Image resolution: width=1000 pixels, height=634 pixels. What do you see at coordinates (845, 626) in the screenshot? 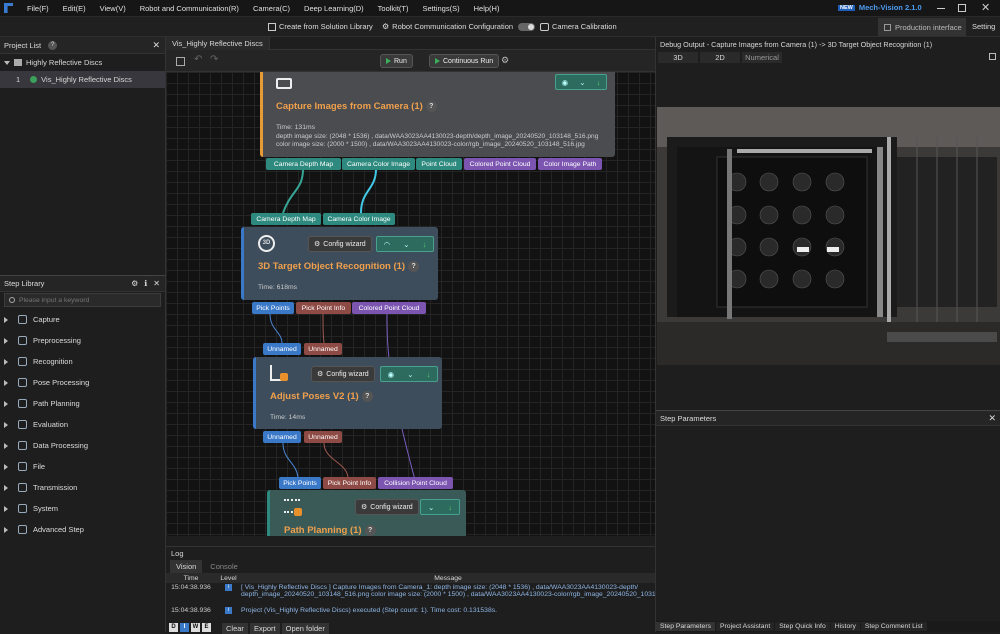
I see `right-bottom-tab: History` at bounding box center [845, 626].